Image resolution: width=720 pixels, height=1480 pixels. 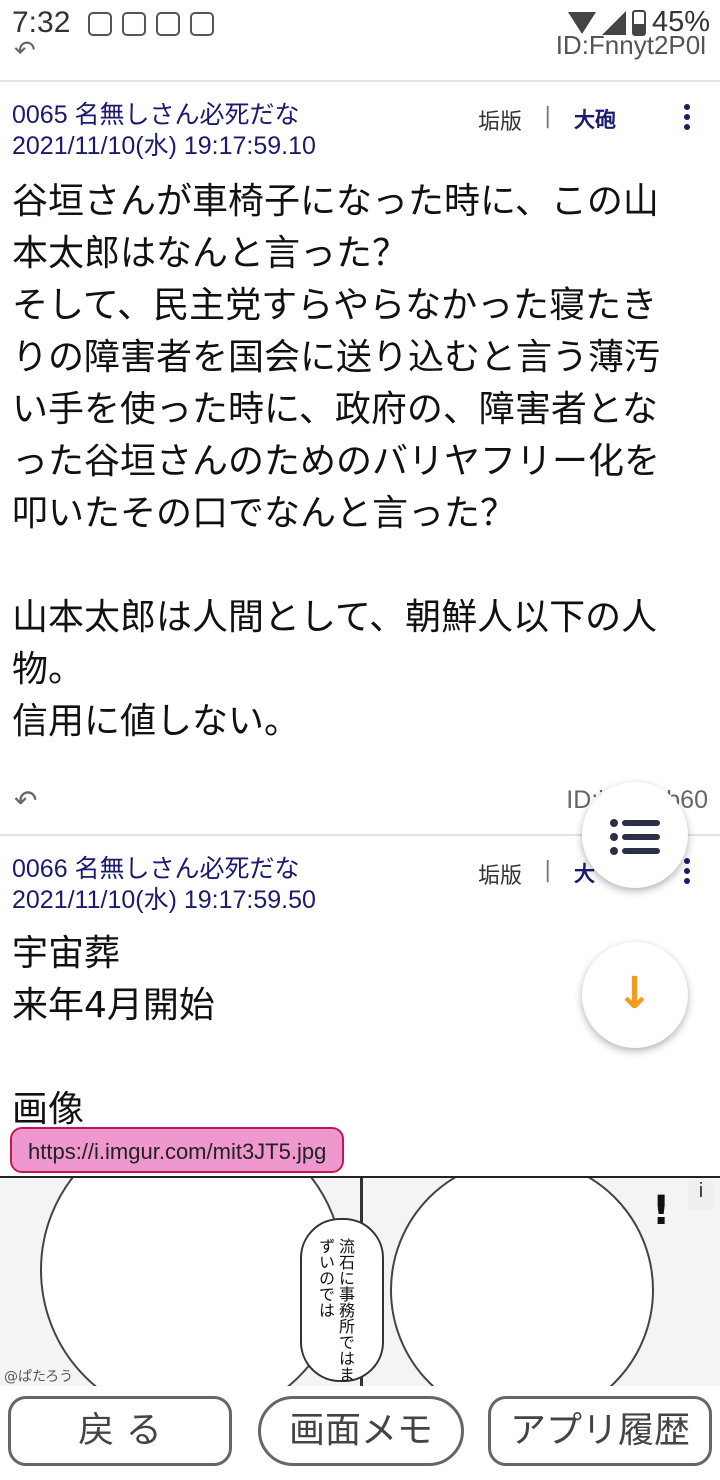 What do you see at coordinates (237, 885) in the screenshot?
I see `post-header: 0066 名無しさん必死だな 2021/11/10(水) 19:17:59.50` at bounding box center [237, 885].